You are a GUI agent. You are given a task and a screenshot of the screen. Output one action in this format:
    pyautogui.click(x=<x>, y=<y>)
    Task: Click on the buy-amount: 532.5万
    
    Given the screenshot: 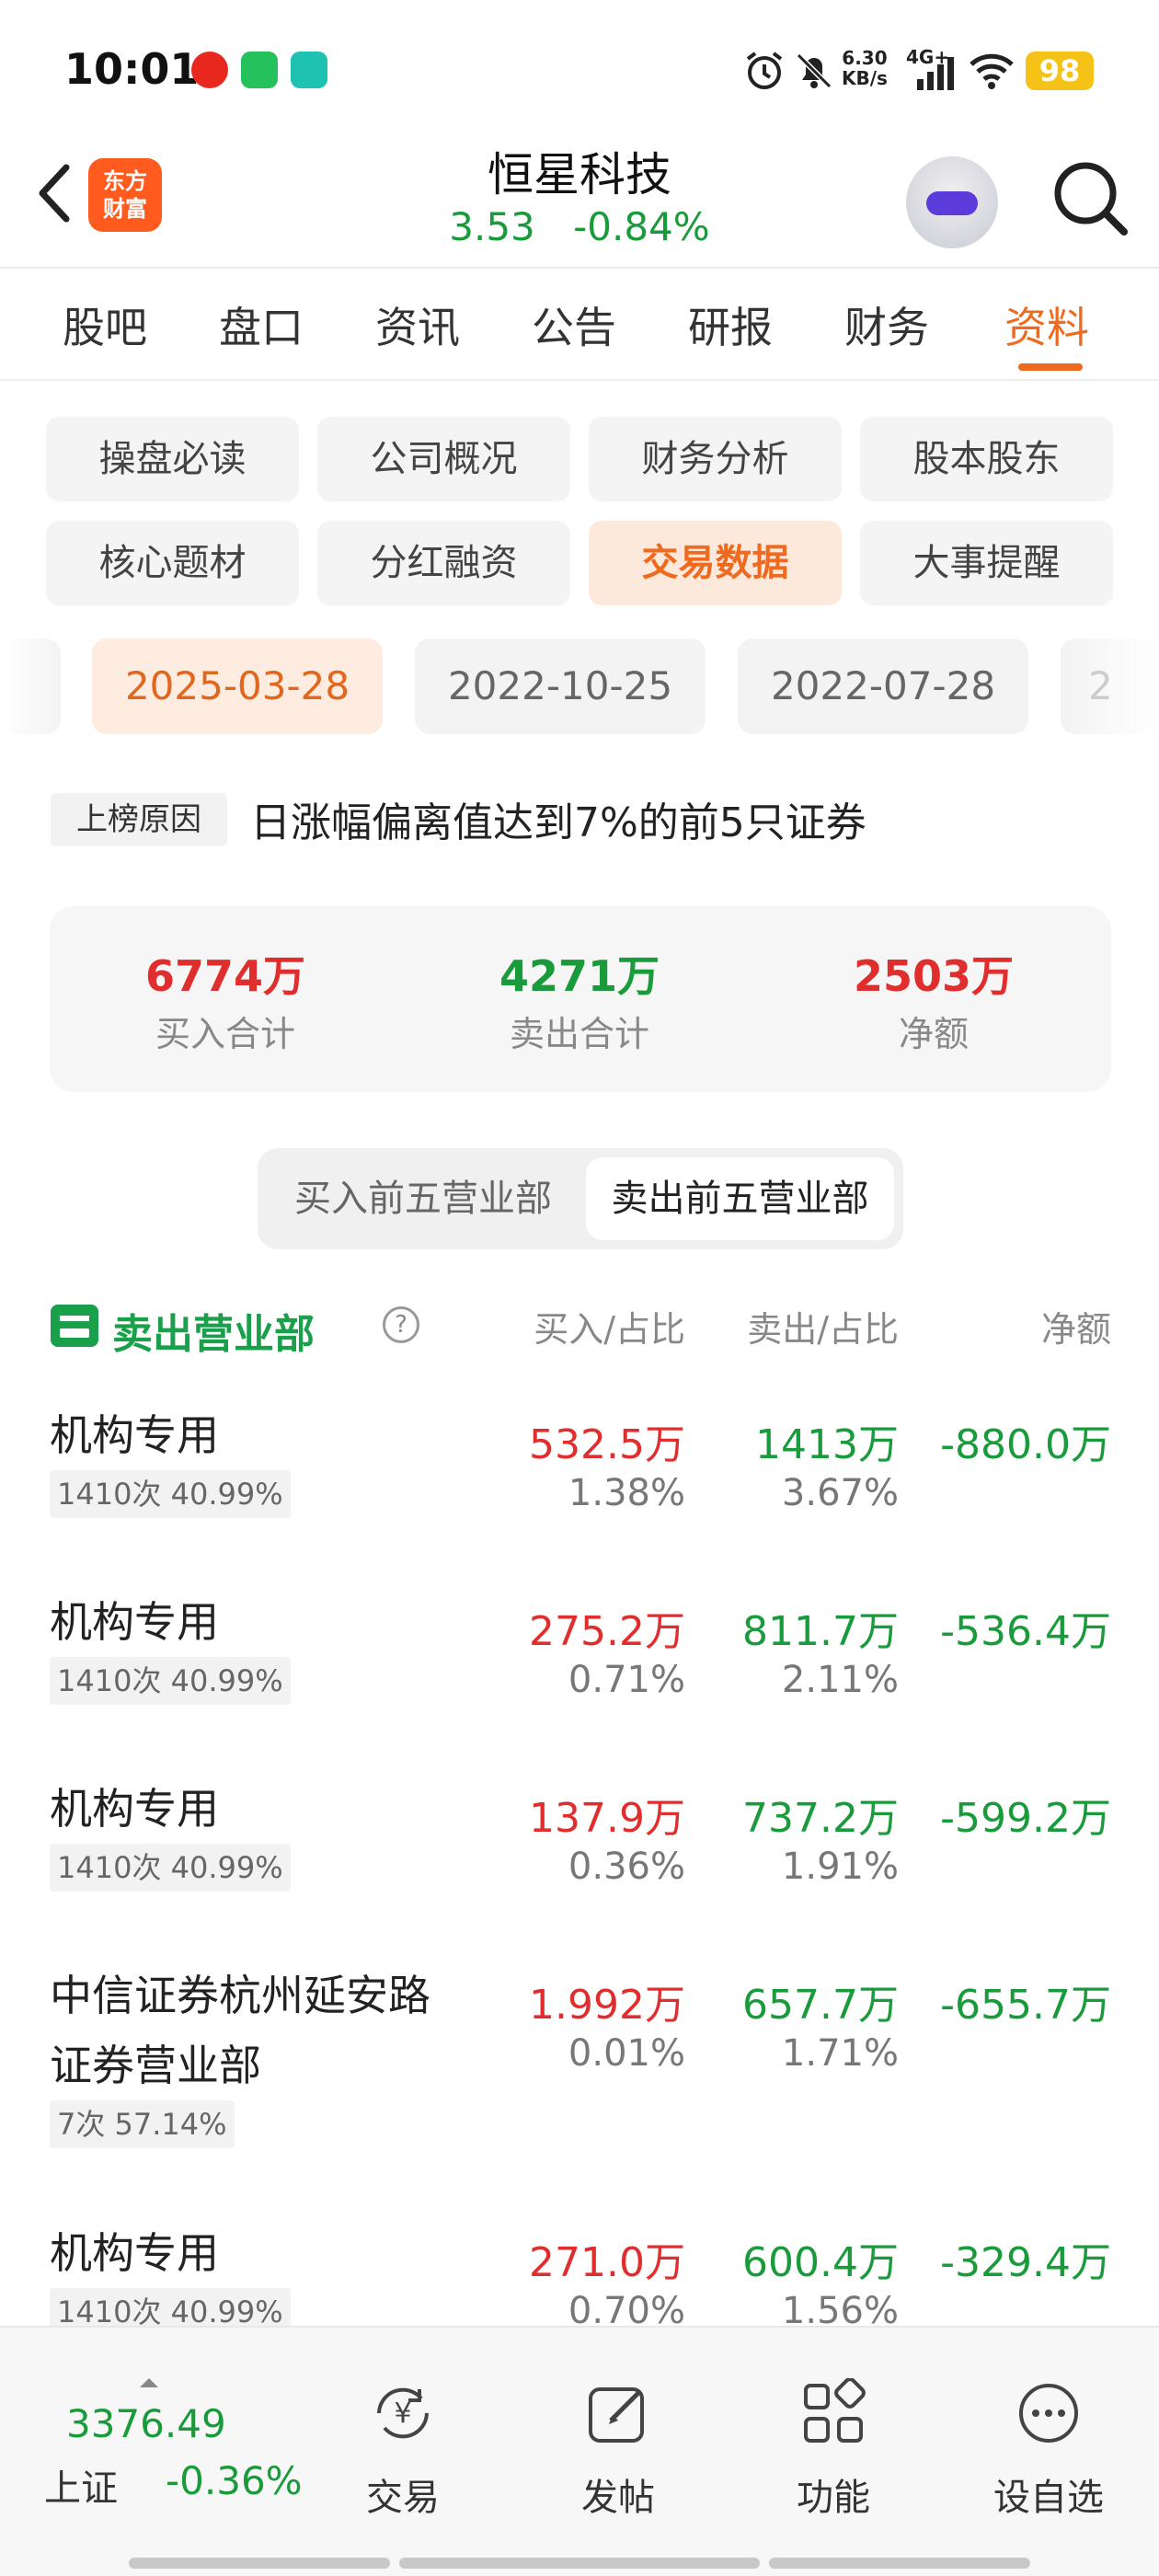 What is the action you would take?
    pyautogui.click(x=607, y=1444)
    